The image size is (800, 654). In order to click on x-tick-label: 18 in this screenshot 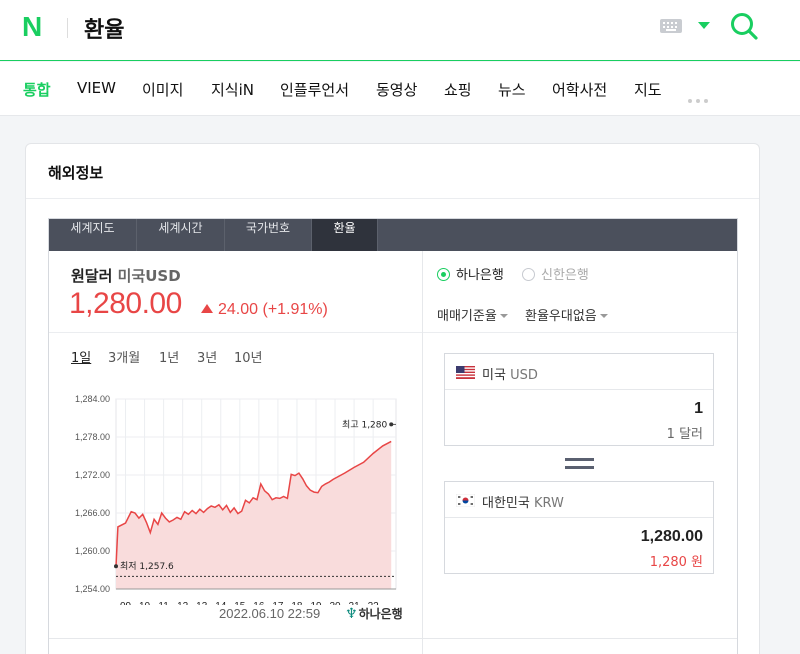, I will do `click(297, 603)`.